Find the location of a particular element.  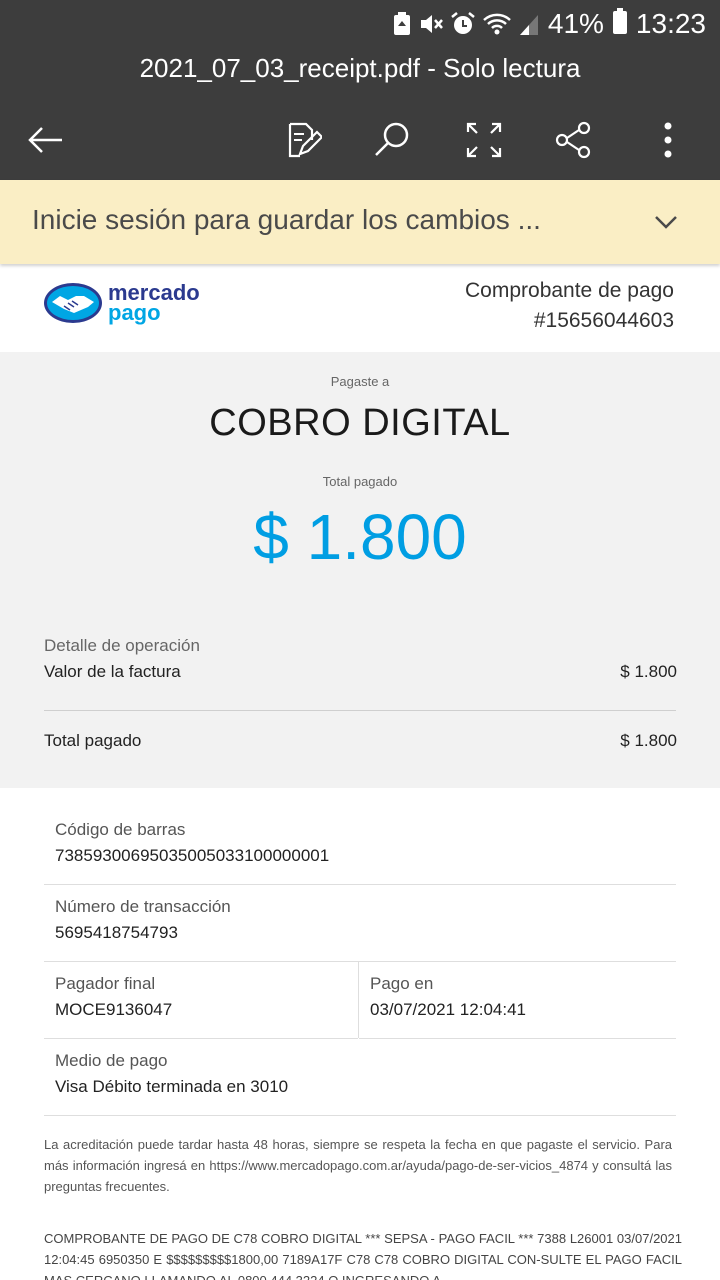

status-icons is located at coordinates (466, 24).